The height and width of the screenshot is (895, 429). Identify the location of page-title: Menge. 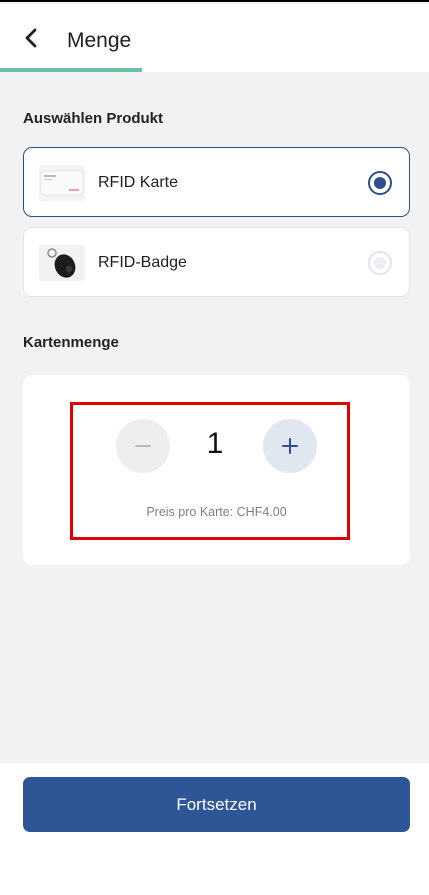
(99, 40).